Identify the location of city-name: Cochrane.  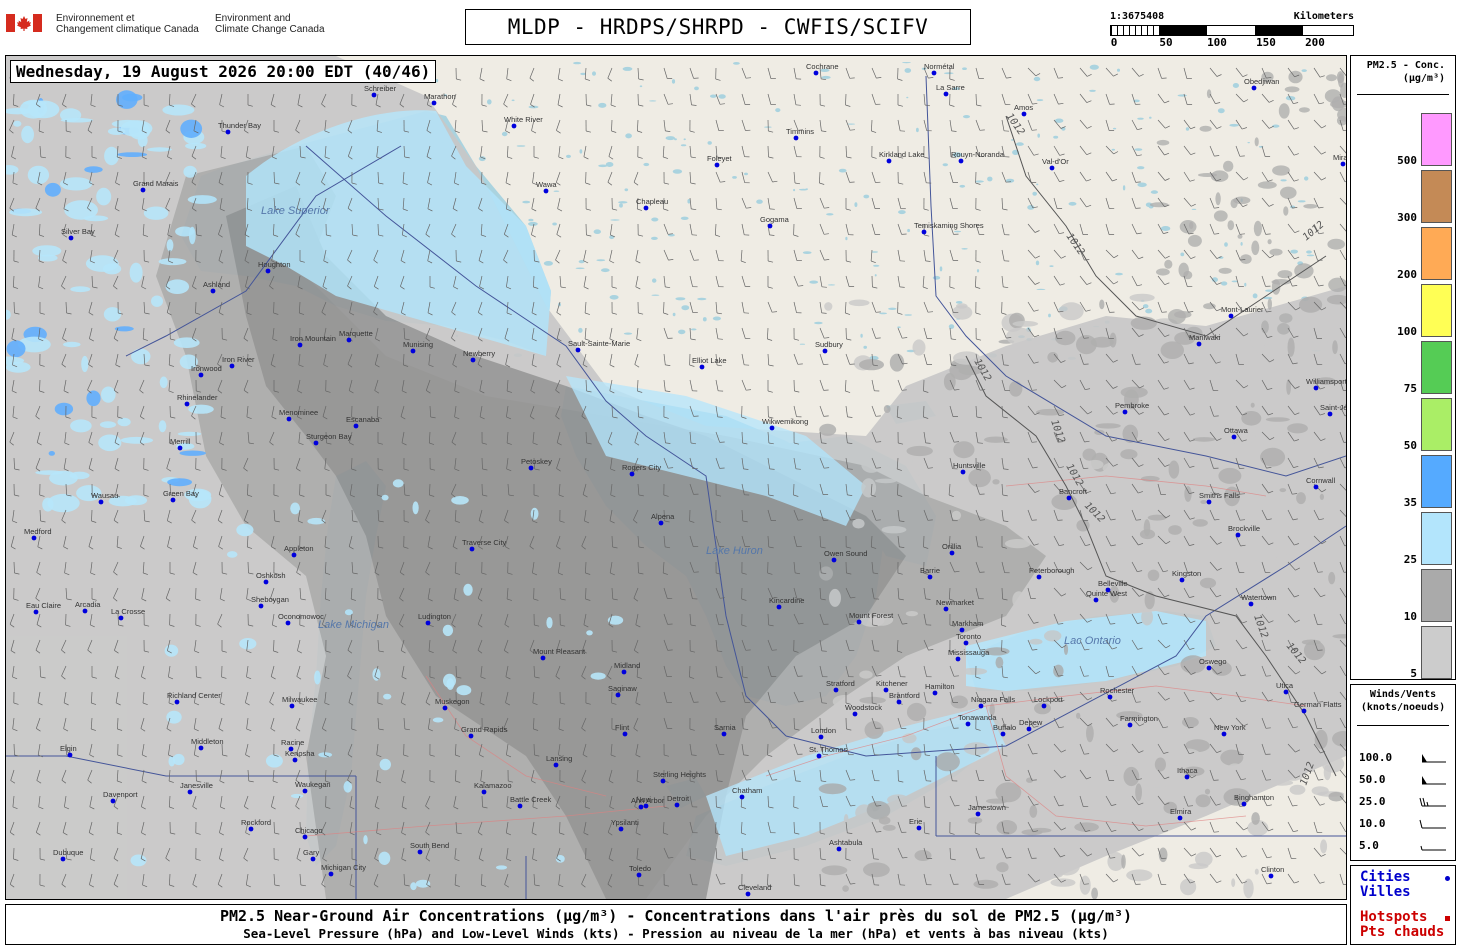
(822, 66).